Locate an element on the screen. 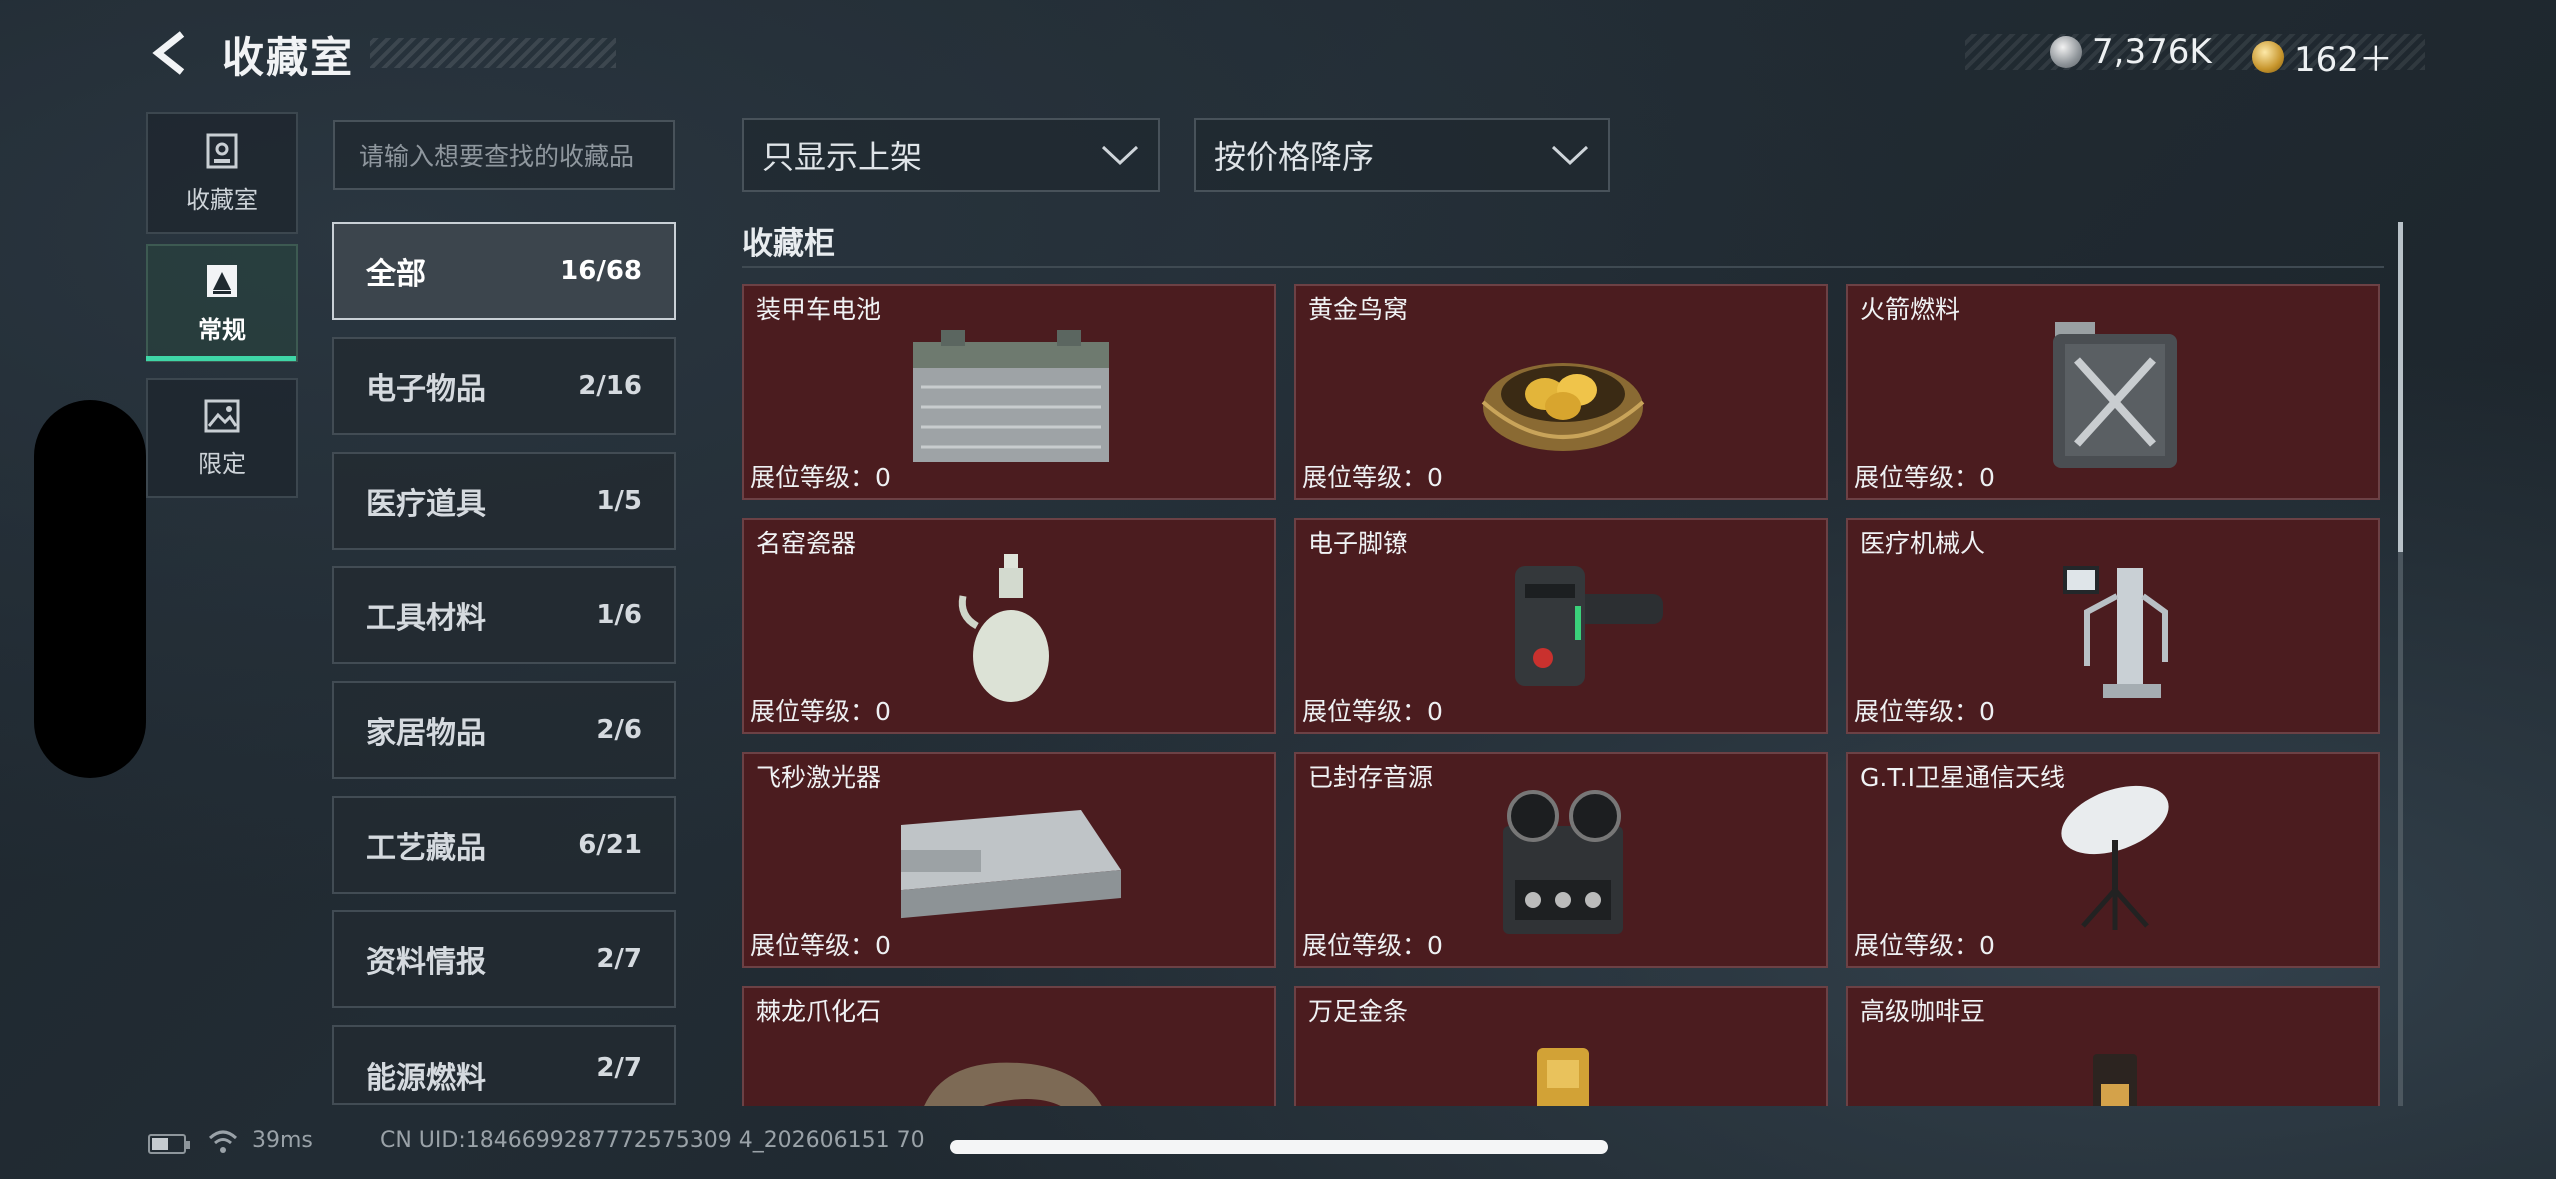 Image resolution: width=2556 pixels, height=1179 pixels. nav-active-indicator is located at coordinates (221, 358).